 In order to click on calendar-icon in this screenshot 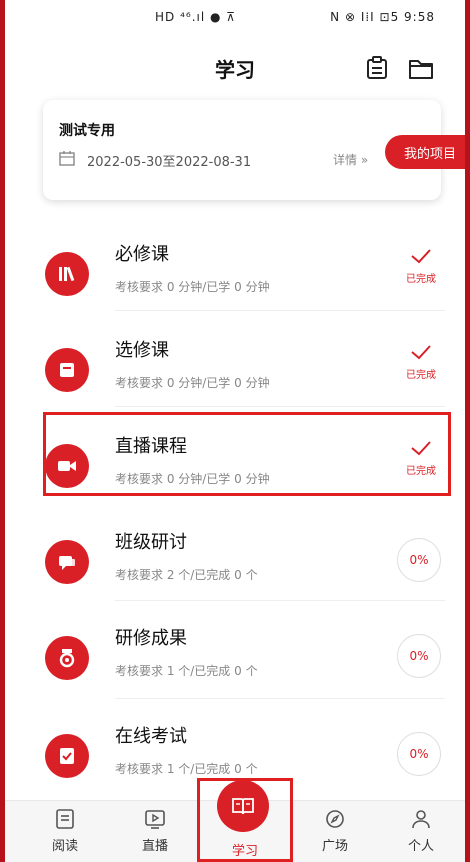, I will do `click(67, 158)`.